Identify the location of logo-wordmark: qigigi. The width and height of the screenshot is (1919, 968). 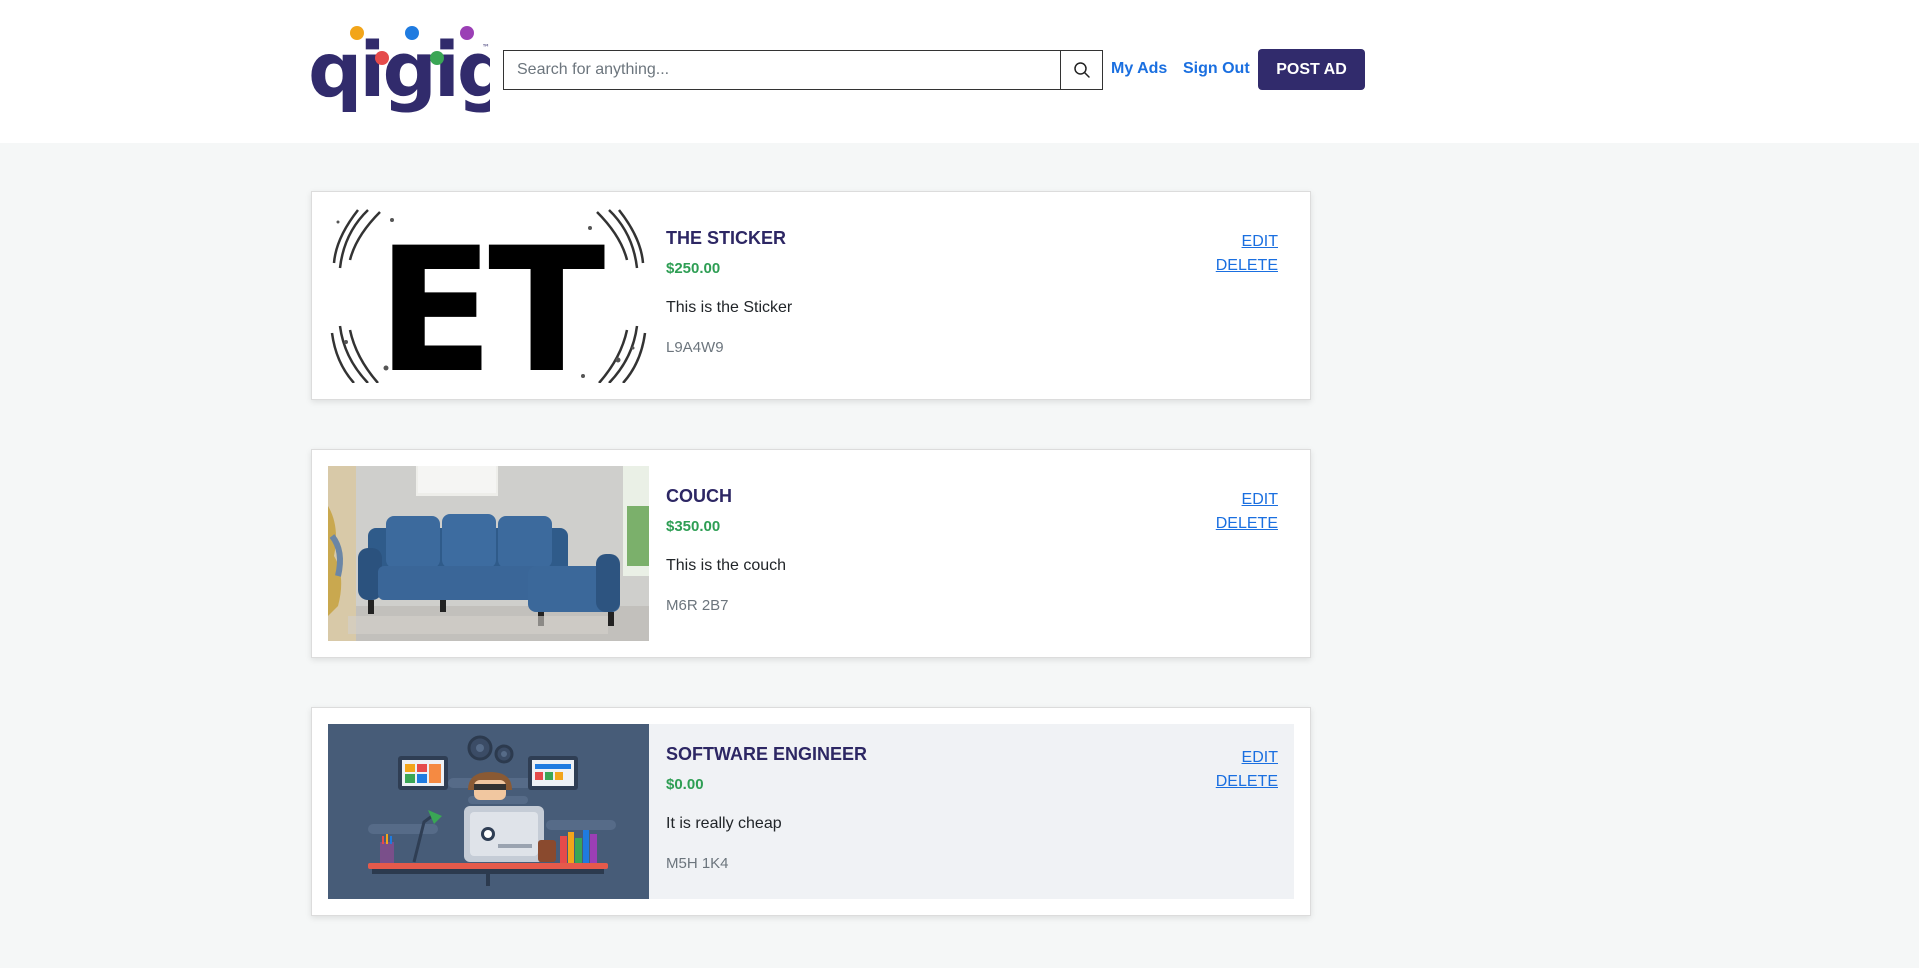
(399, 69).